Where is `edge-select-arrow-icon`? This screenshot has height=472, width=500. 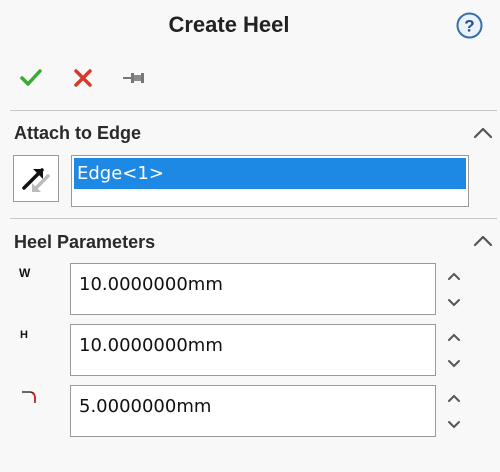
edge-select-arrow-icon is located at coordinates (36, 180).